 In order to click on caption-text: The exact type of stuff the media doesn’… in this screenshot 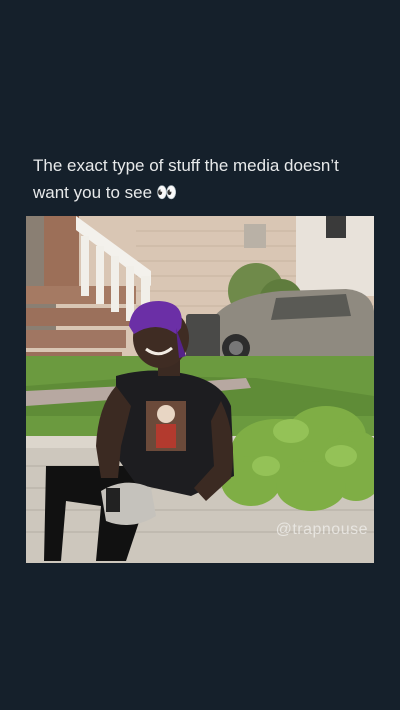, I will do `click(186, 179)`.